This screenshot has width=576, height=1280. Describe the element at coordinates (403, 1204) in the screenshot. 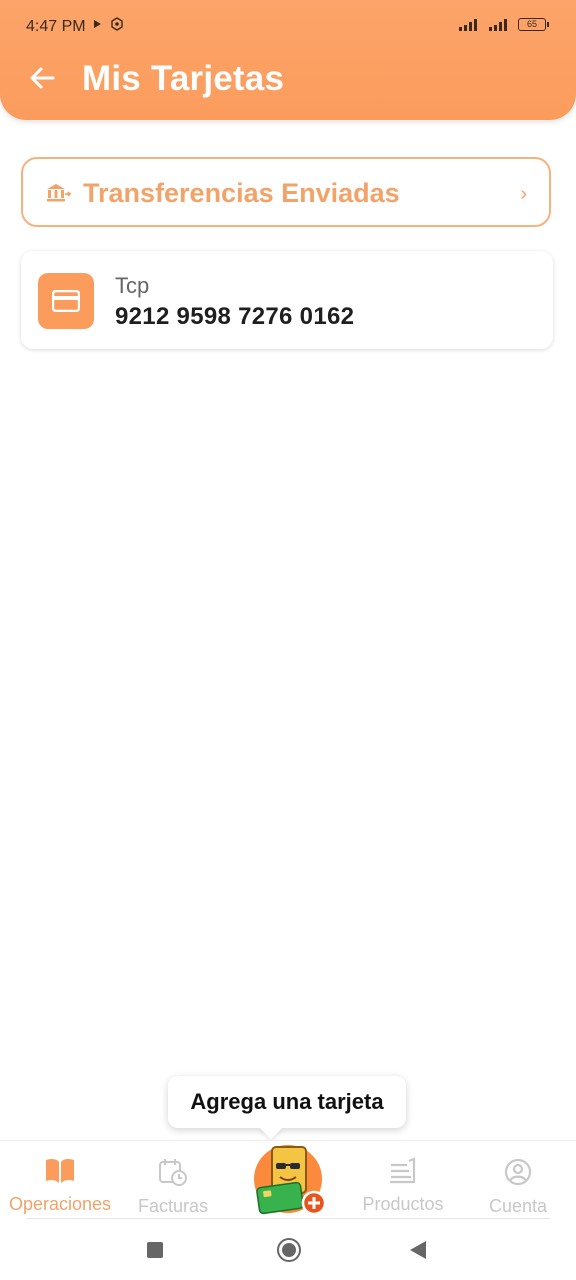

I see `nav-label-productos: Productos` at that location.